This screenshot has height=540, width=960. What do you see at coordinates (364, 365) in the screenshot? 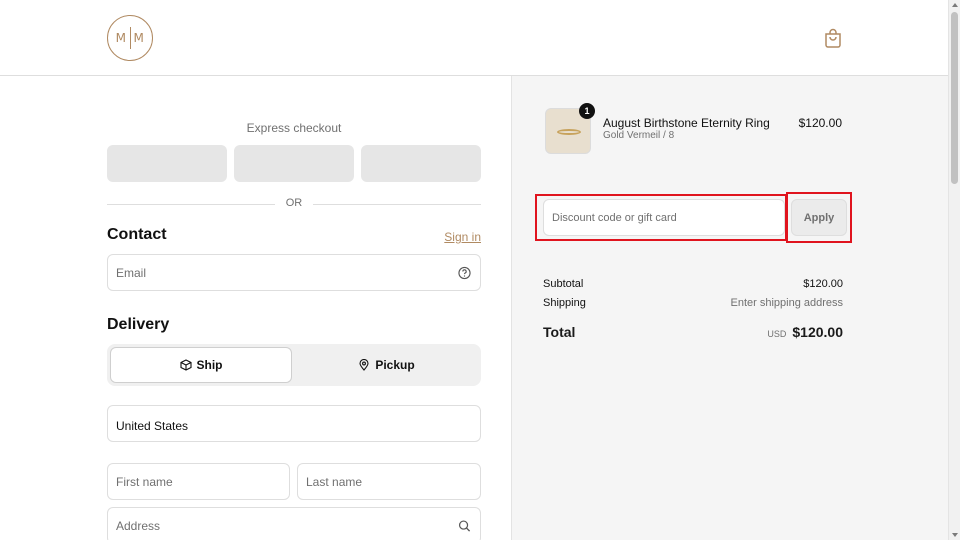
I see `location-pin-icon` at bounding box center [364, 365].